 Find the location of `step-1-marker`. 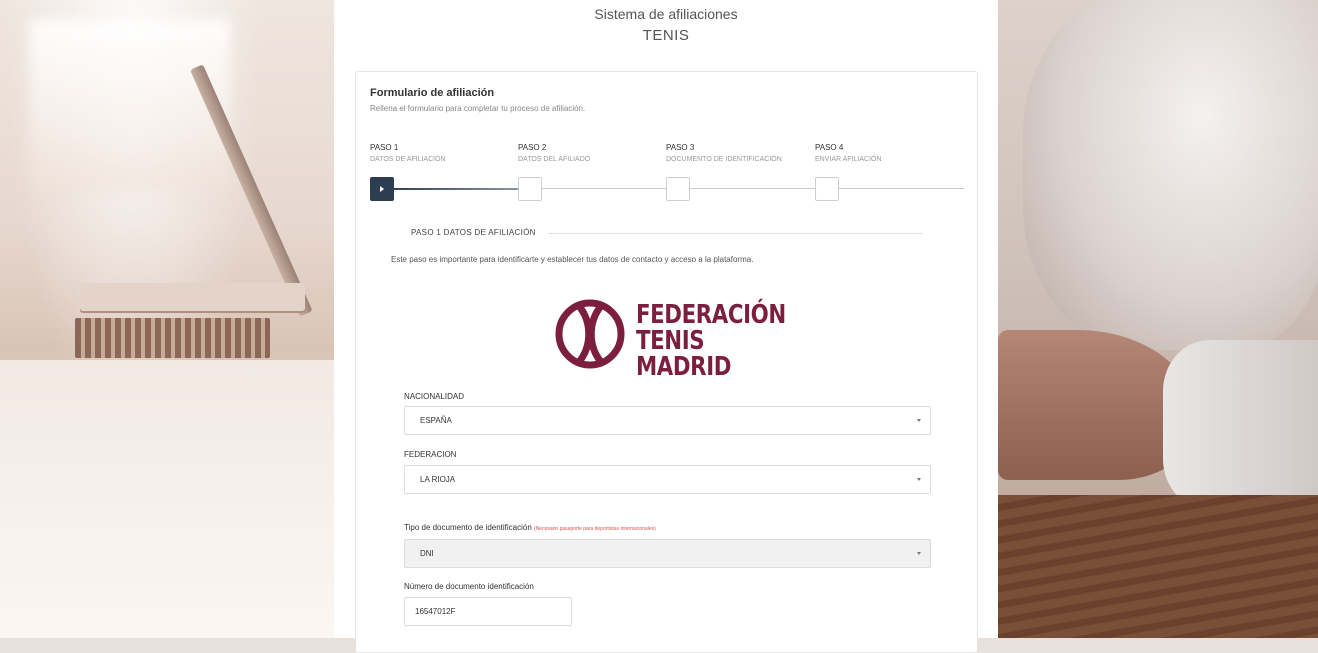

step-1-marker is located at coordinates (382, 189).